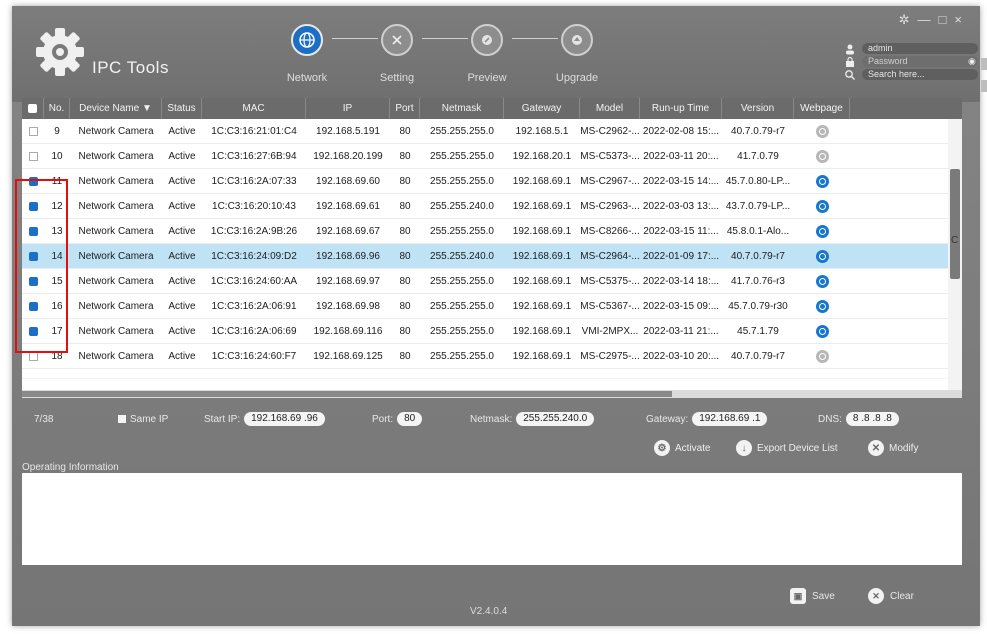 The width and height of the screenshot is (987, 634). Describe the element at coordinates (758, 108) in the screenshot. I see `column-header: Version` at that location.